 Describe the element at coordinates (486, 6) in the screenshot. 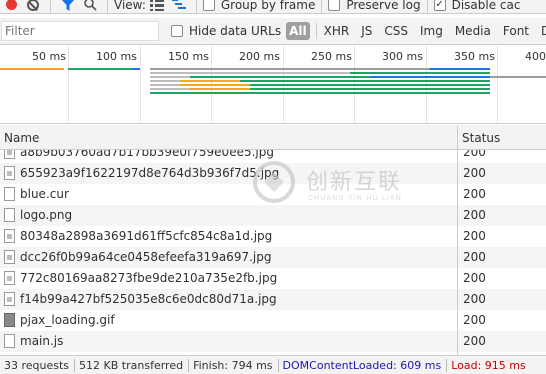

I see `disable-cache-label: Disable cac` at that location.